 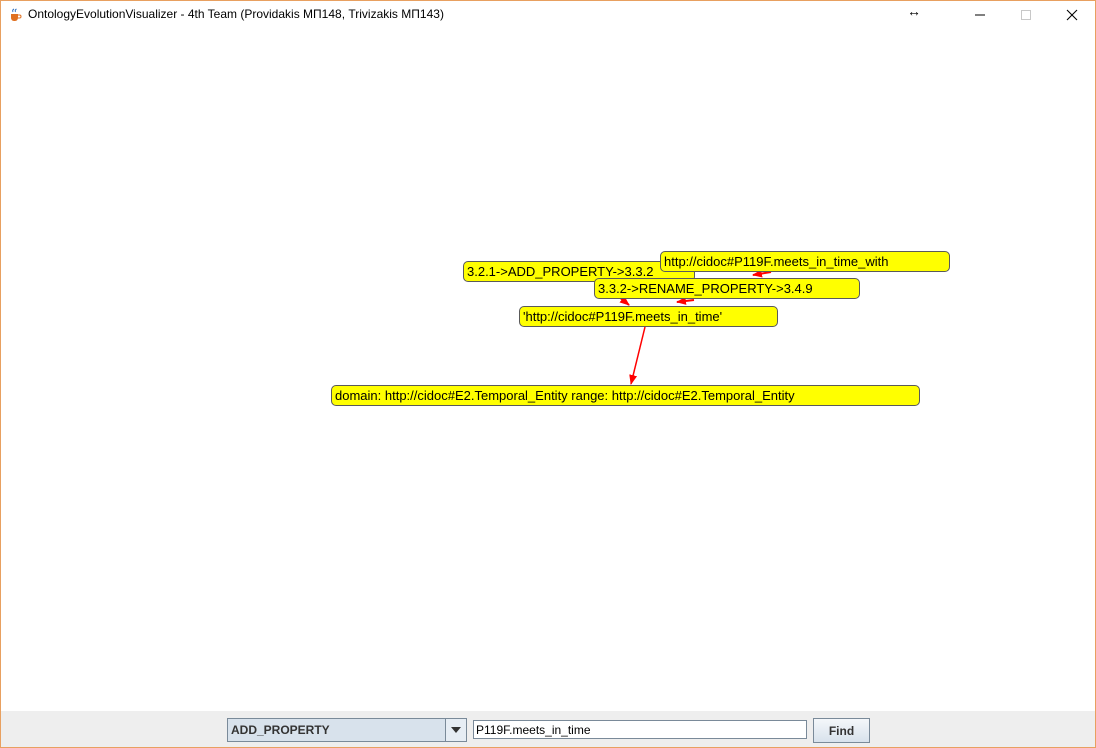 What do you see at coordinates (648, 316) in the screenshot?
I see `graph-node: 'http://cidoc#P119F.meets_in_time'` at bounding box center [648, 316].